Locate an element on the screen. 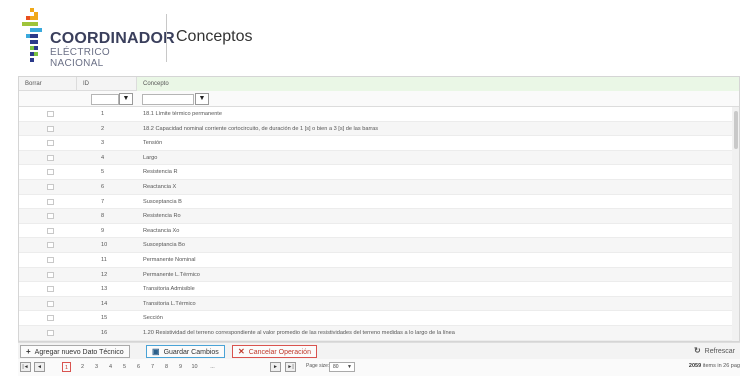 This screenshot has width=744, height=376. table-row: 6 Reactancia X is located at coordinates (376, 187).